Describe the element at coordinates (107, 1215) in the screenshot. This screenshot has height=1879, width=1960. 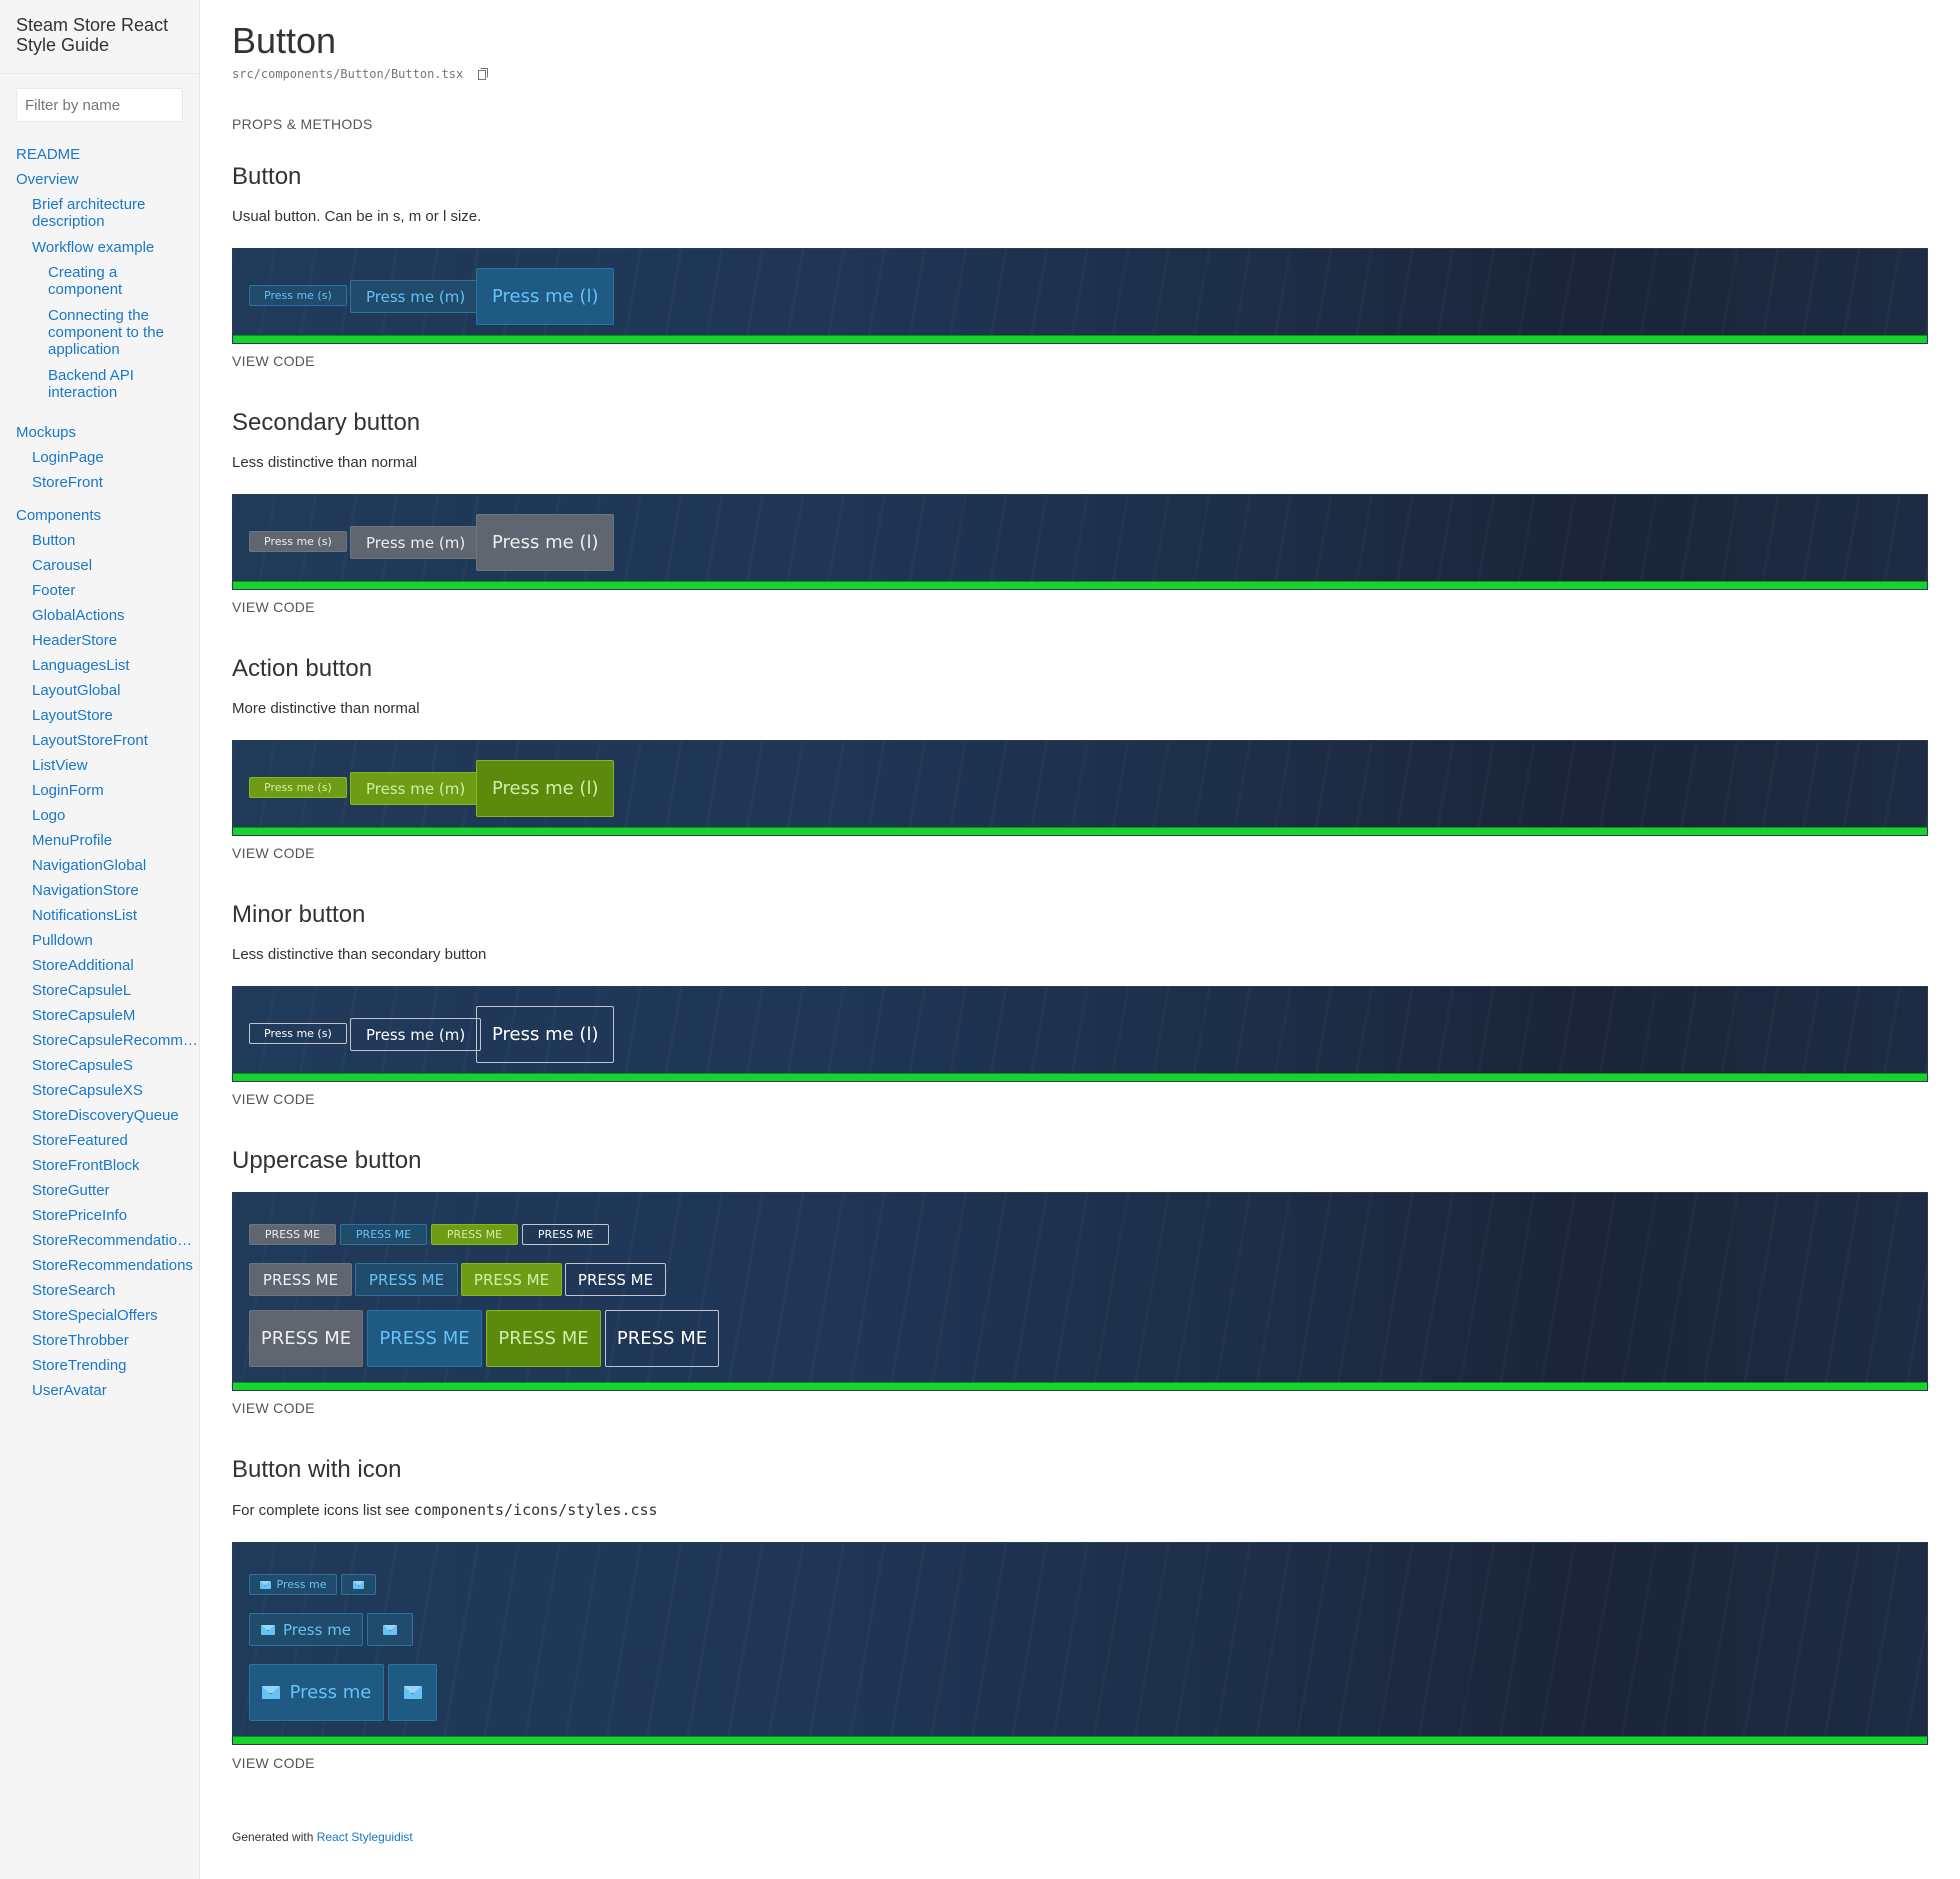
I see `sidebar-item-storepriceinfo: StorePriceInfo` at that location.